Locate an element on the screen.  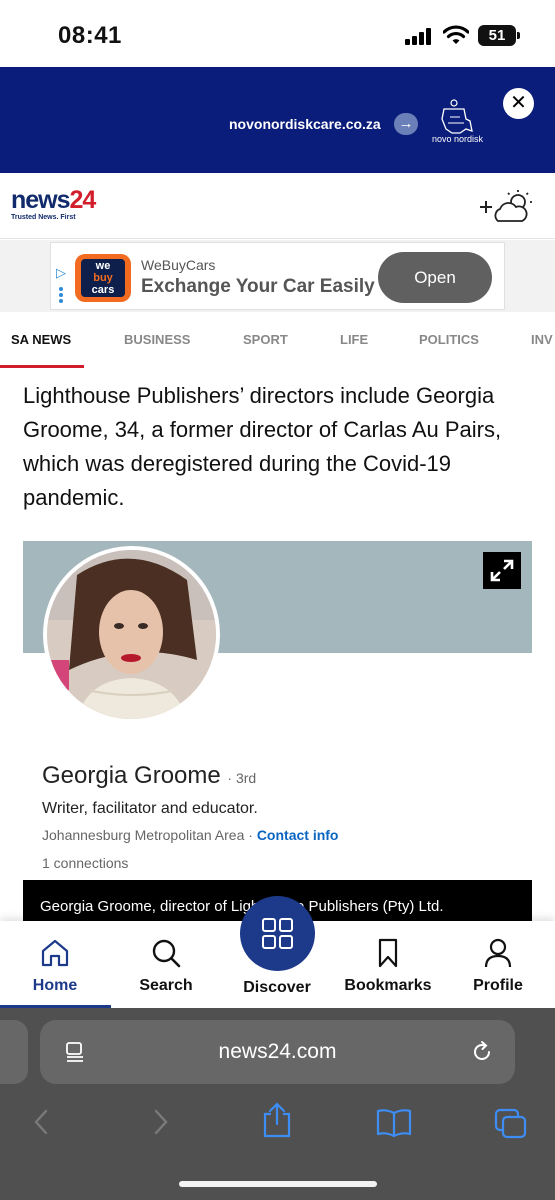
profile-headline: Writer, facilitator and educator. is located at coordinates (150, 808).